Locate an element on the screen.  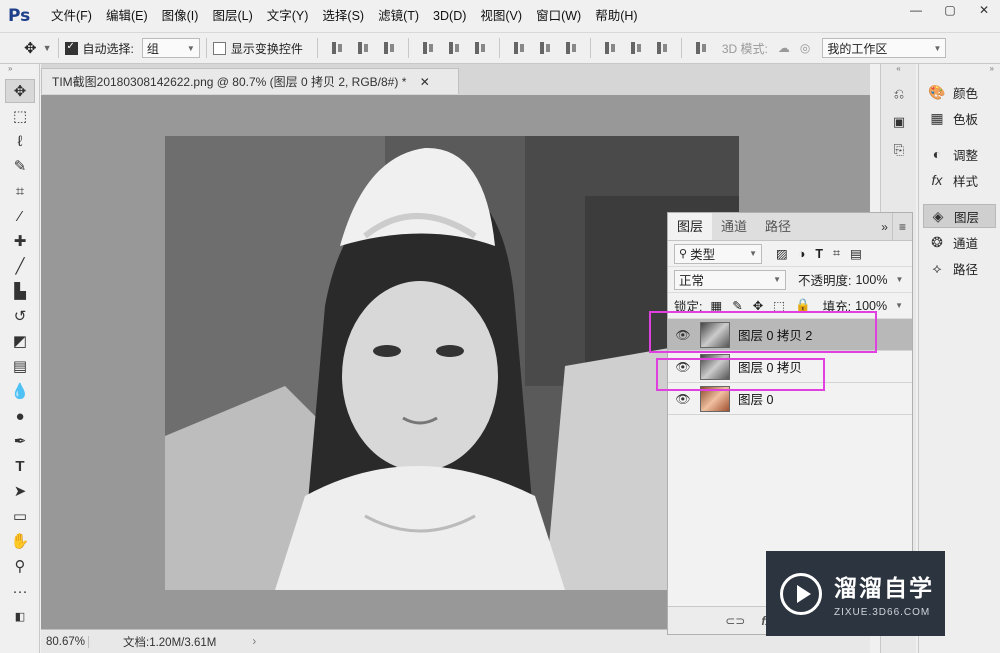
blend-mode-dropdown: 正常 ▼ is located at coordinates (730, 279).